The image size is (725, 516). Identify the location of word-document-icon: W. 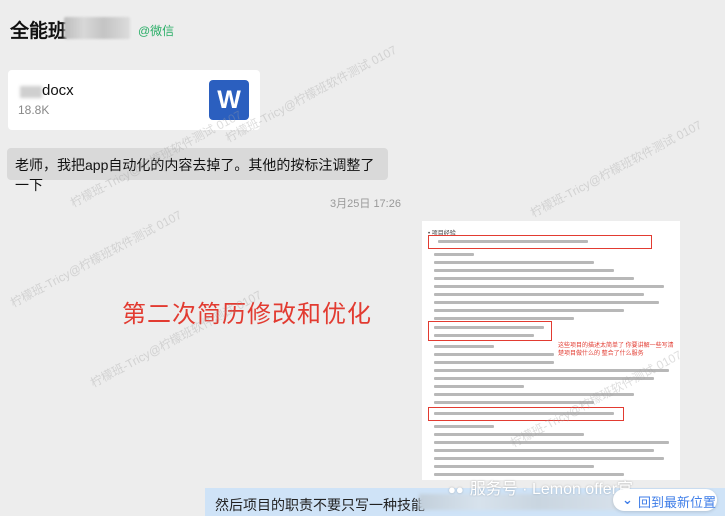
(229, 100).